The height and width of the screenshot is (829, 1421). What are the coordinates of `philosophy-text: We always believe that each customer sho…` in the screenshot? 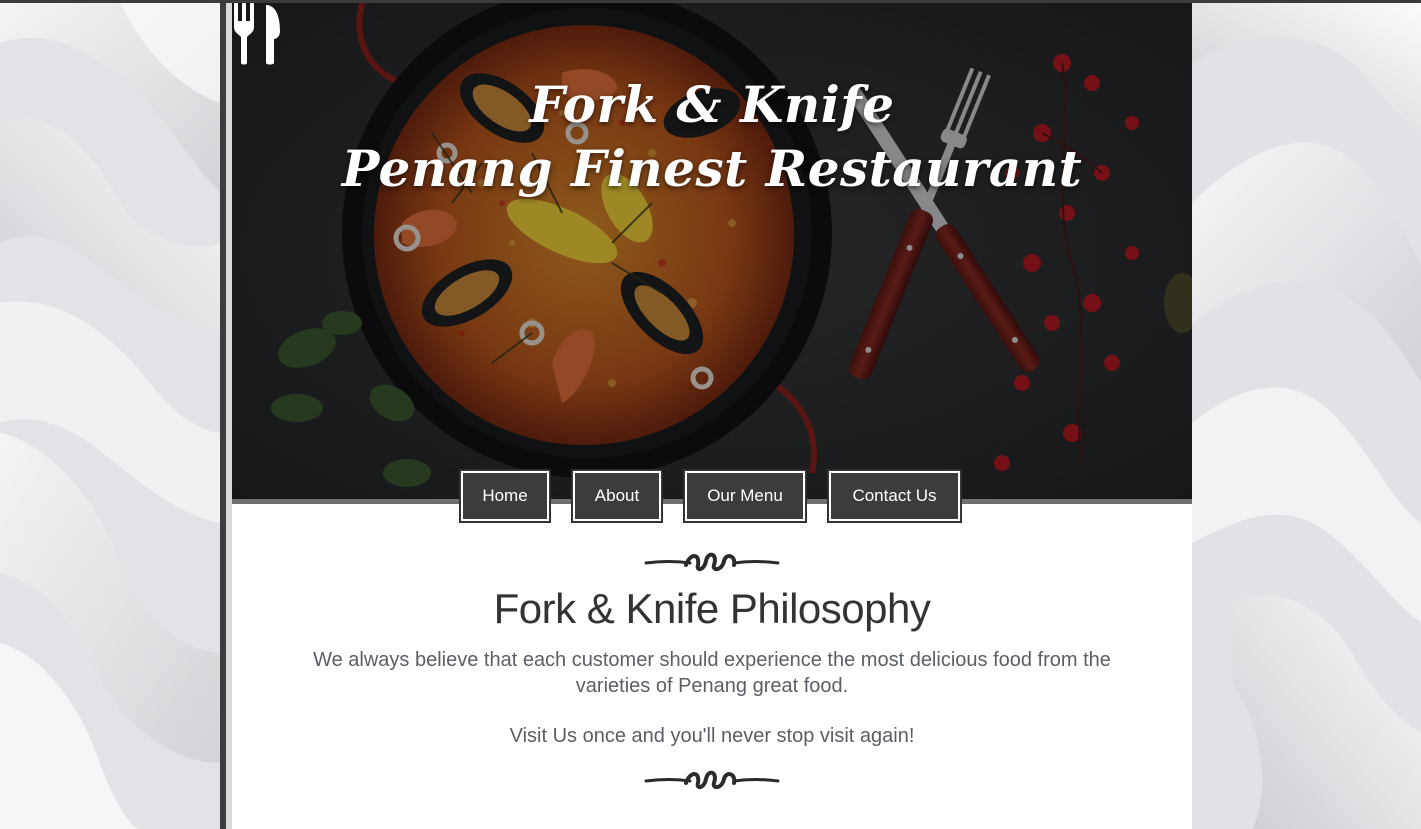 It's located at (712, 673).